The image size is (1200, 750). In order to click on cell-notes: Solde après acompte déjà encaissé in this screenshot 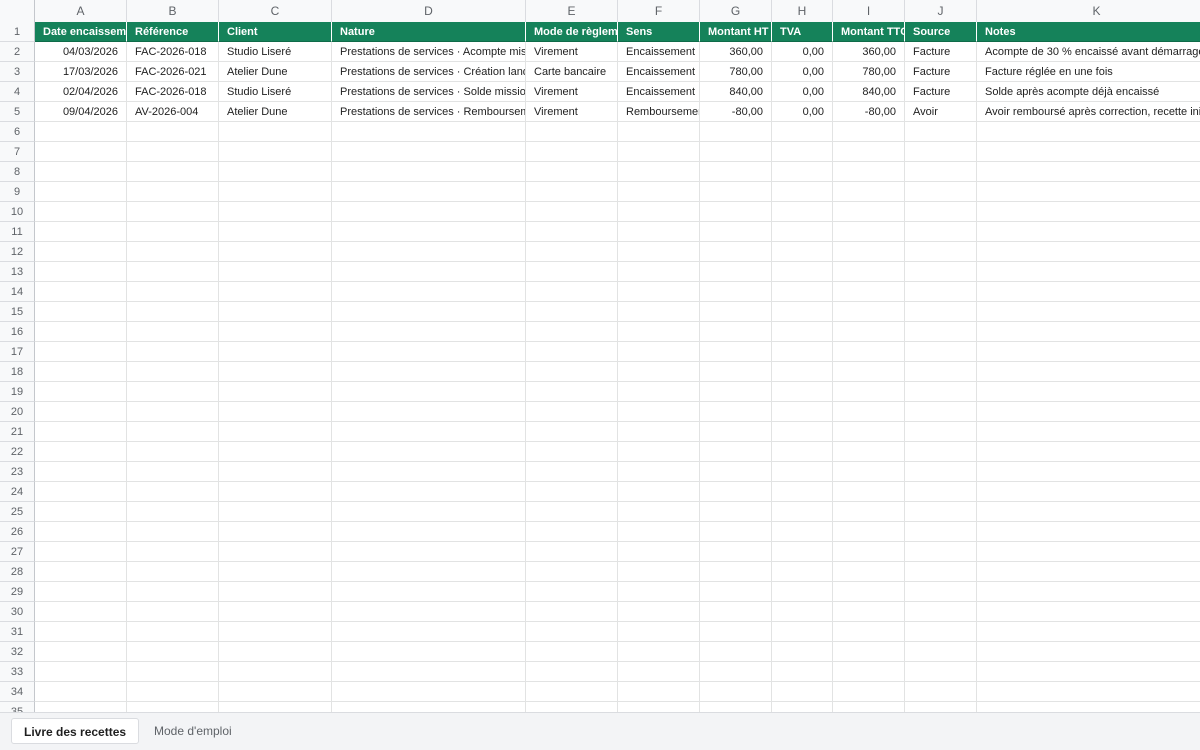, I will do `click(1088, 92)`.